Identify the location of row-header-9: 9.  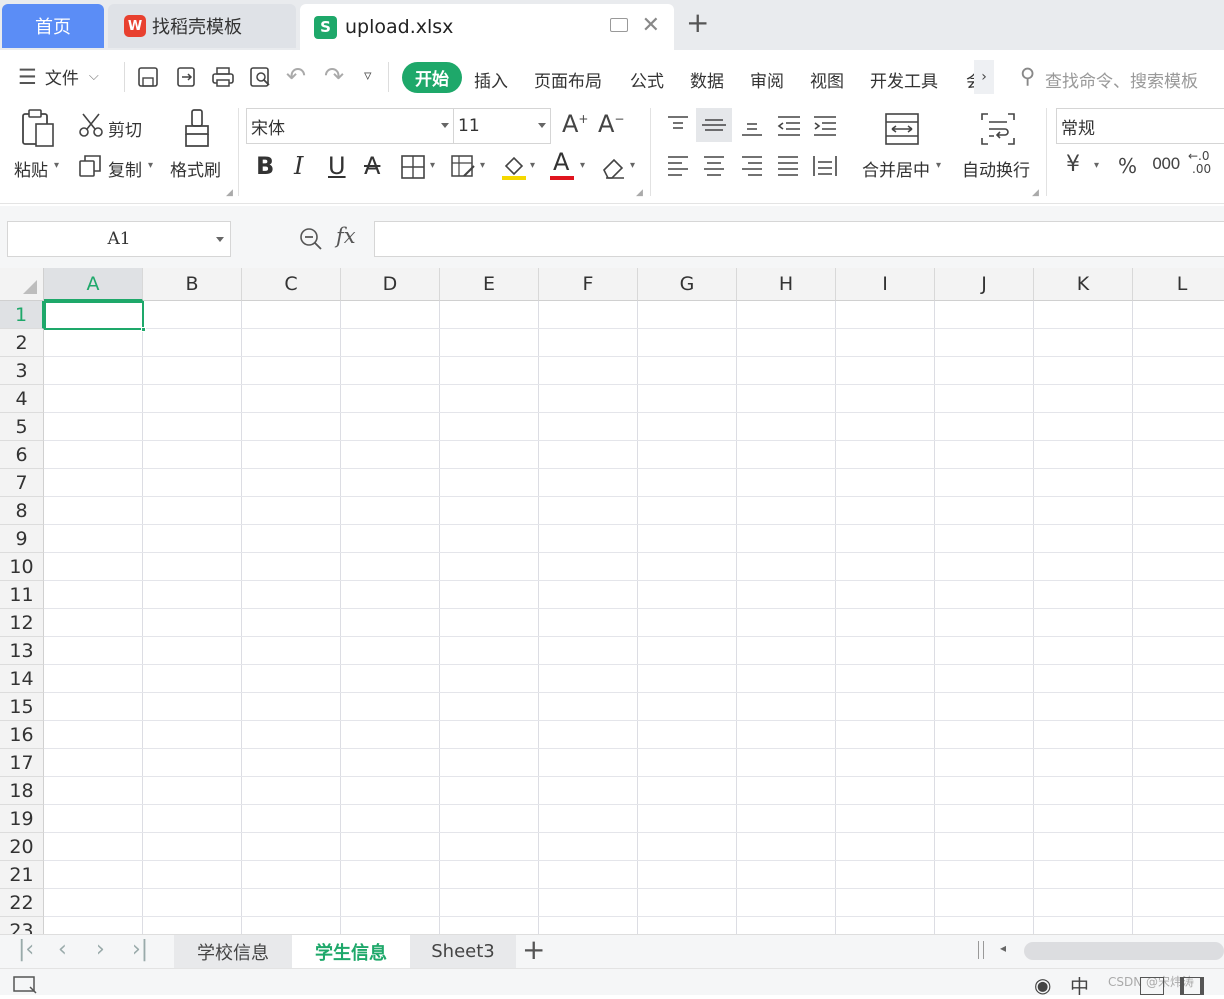
(22, 539).